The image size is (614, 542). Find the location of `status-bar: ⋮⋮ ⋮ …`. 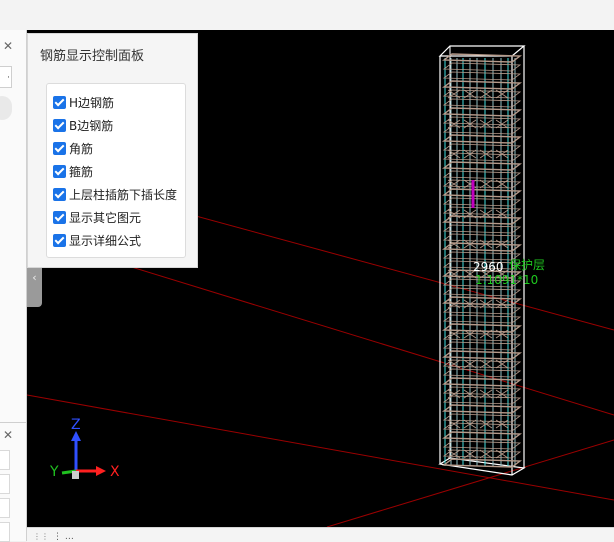

status-bar: ⋮⋮ ⋮ … is located at coordinates (320, 534).